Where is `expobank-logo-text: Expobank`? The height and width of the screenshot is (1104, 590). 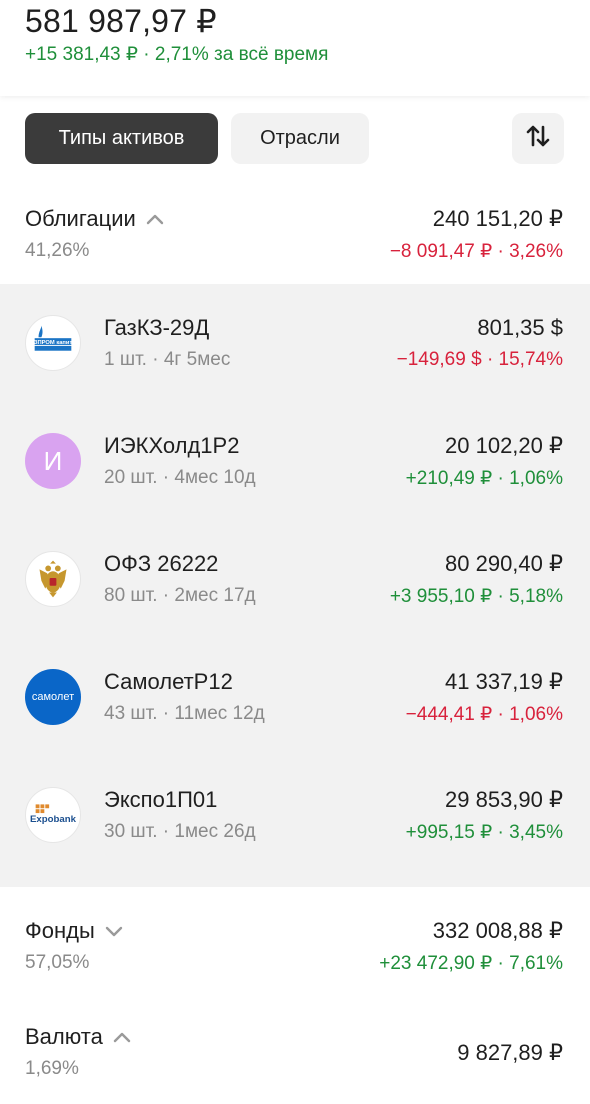
expobank-logo-text: Expobank is located at coordinates (53, 819).